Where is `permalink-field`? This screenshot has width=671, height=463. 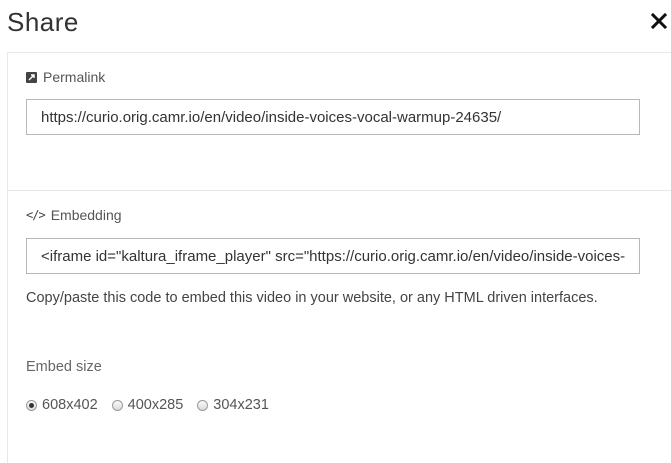 permalink-field is located at coordinates (333, 117).